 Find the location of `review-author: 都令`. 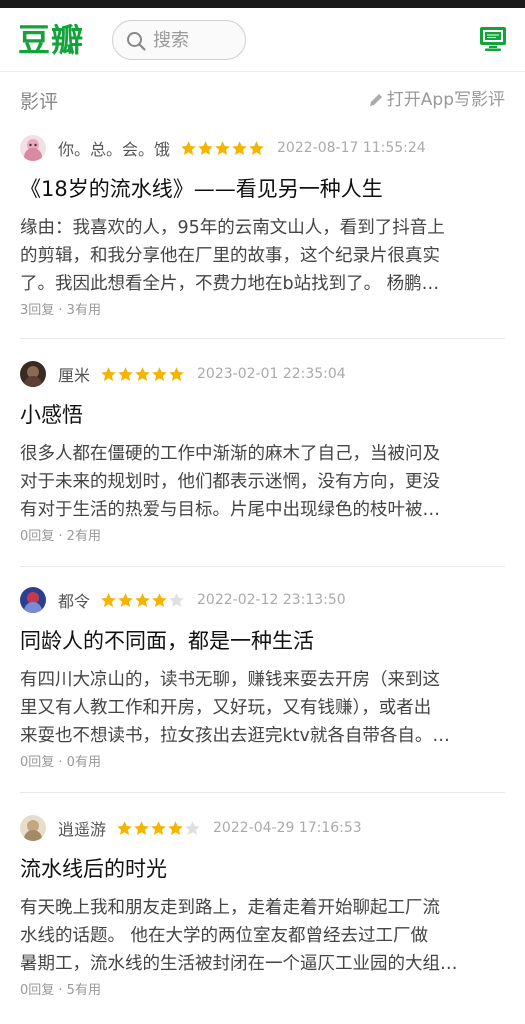

review-author: 都令 is located at coordinates (74, 600).